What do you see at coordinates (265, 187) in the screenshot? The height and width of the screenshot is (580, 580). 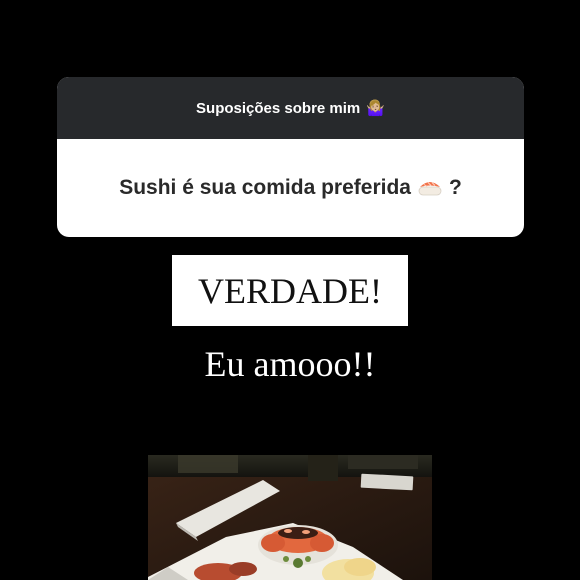 I see `question-text: Sushi é sua comida preferida` at bounding box center [265, 187].